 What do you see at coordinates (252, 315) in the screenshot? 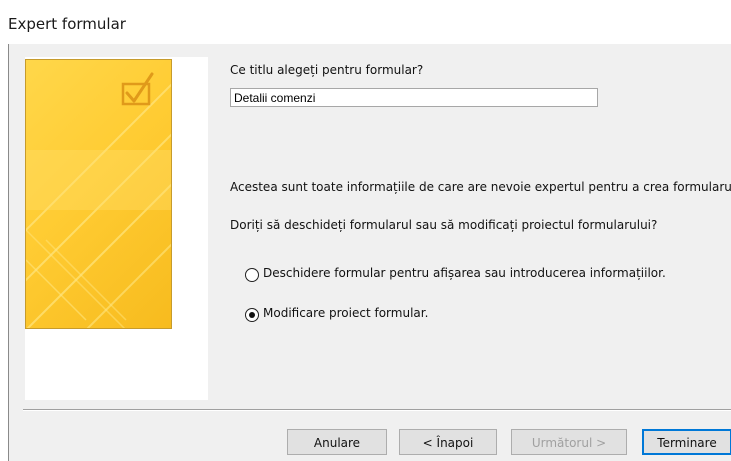
I see `radio-modify-design` at bounding box center [252, 315].